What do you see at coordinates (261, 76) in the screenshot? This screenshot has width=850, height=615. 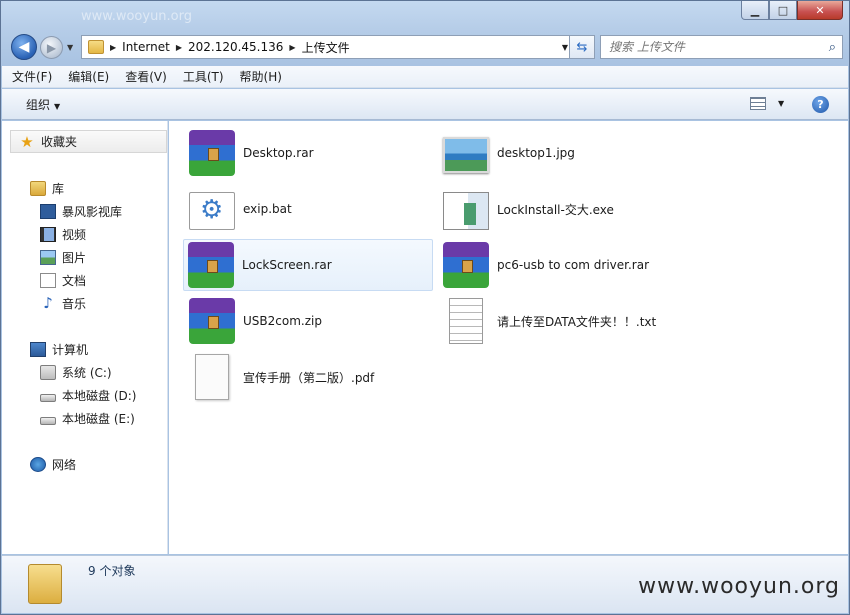 I see `menu-help: 帮助(H)` at bounding box center [261, 76].